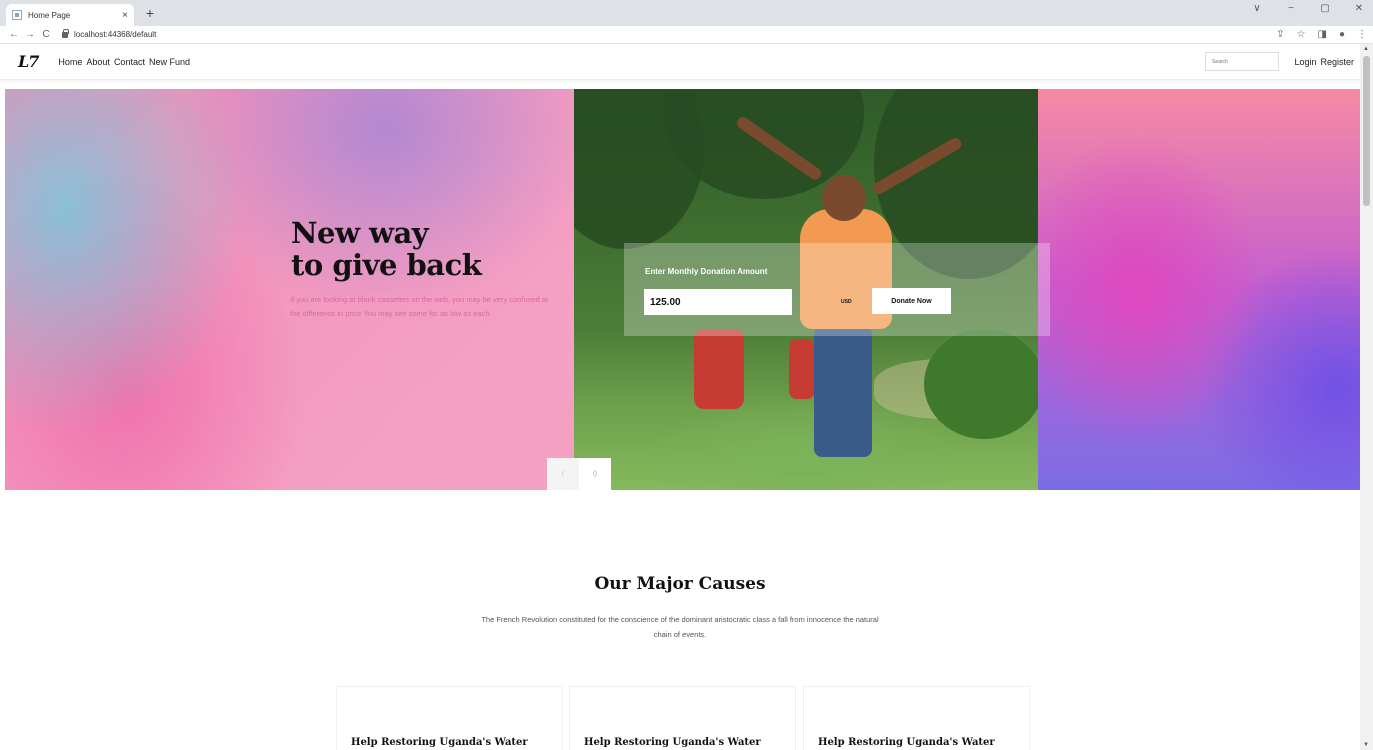  Describe the element at coordinates (1342, 34) in the screenshot. I see `profile-icon: ●` at that location.